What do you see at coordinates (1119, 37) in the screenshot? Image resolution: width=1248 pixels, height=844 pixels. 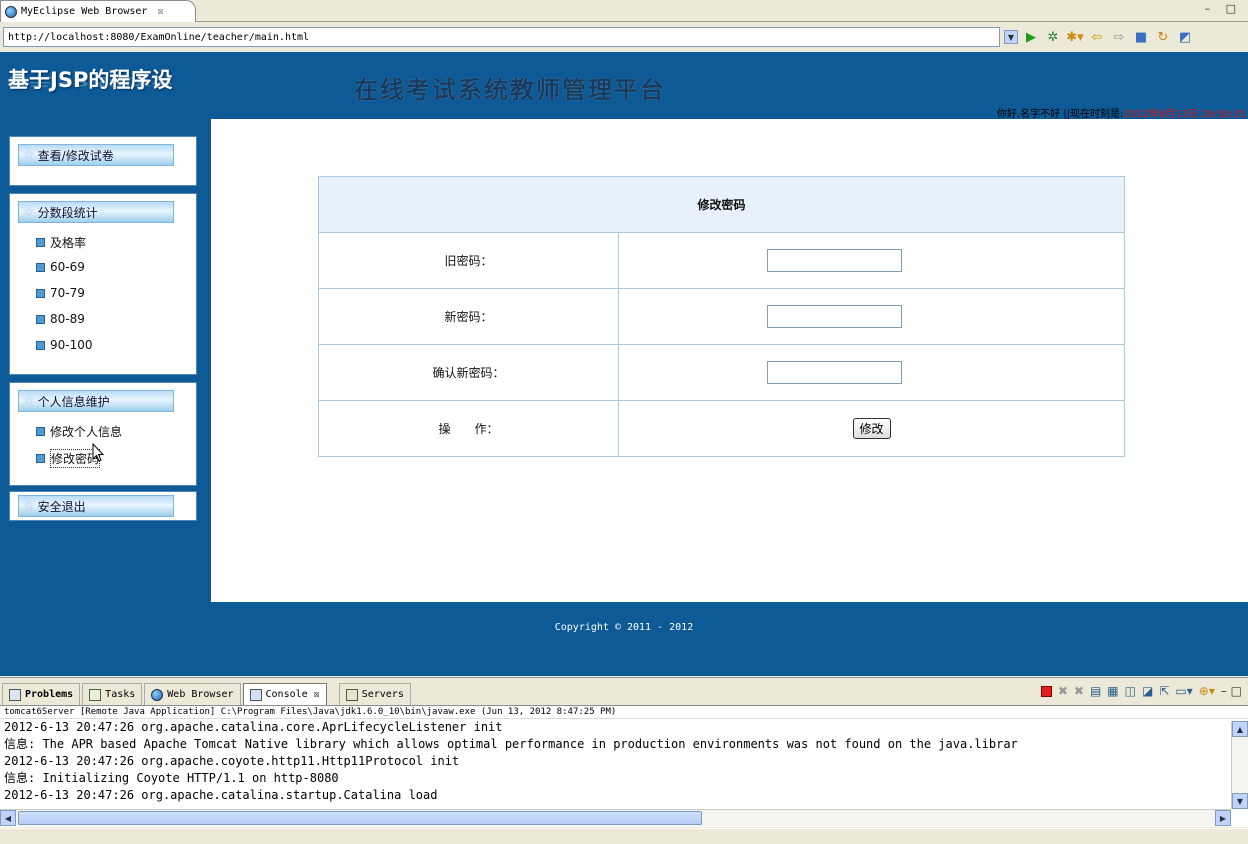 I see `forward-arrow-icon: ⇨` at bounding box center [1119, 37].